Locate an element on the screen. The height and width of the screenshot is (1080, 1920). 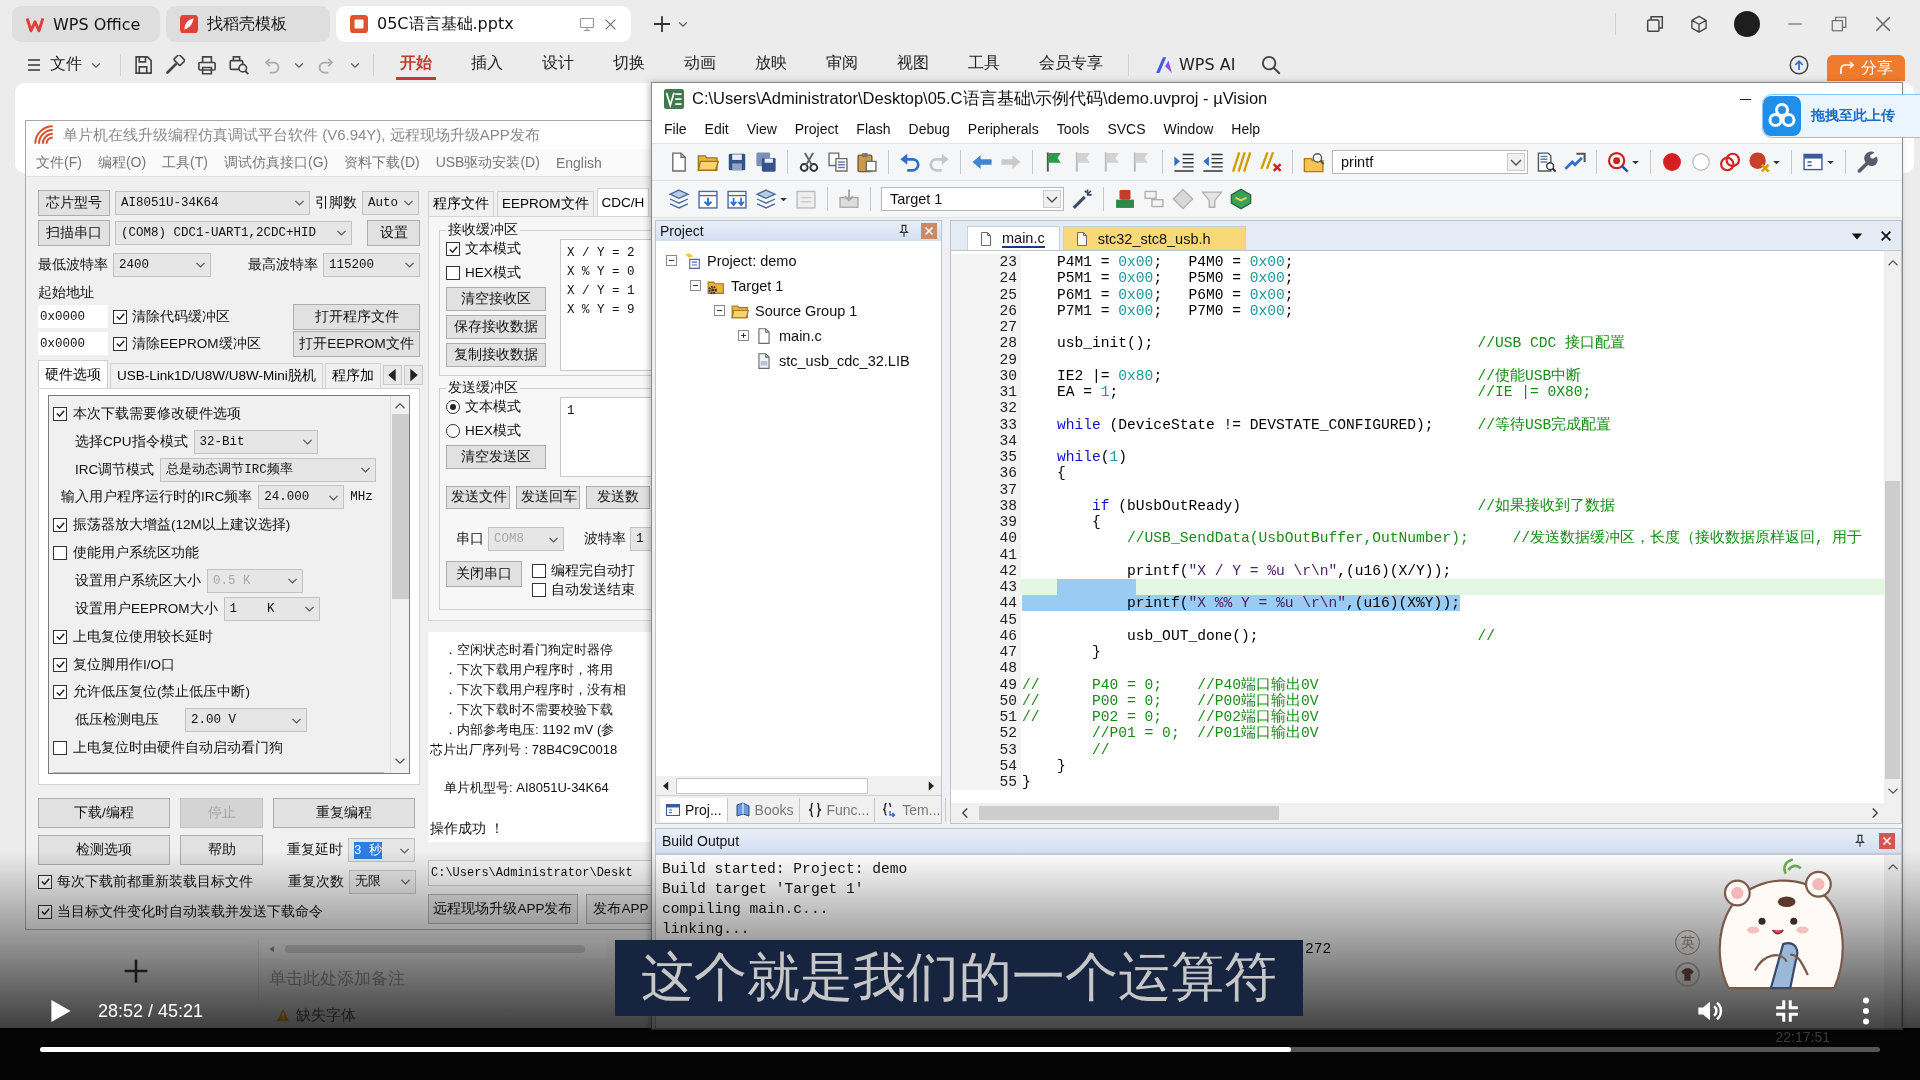
exit-fullscreen-icon is located at coordinates (1787, 1011).